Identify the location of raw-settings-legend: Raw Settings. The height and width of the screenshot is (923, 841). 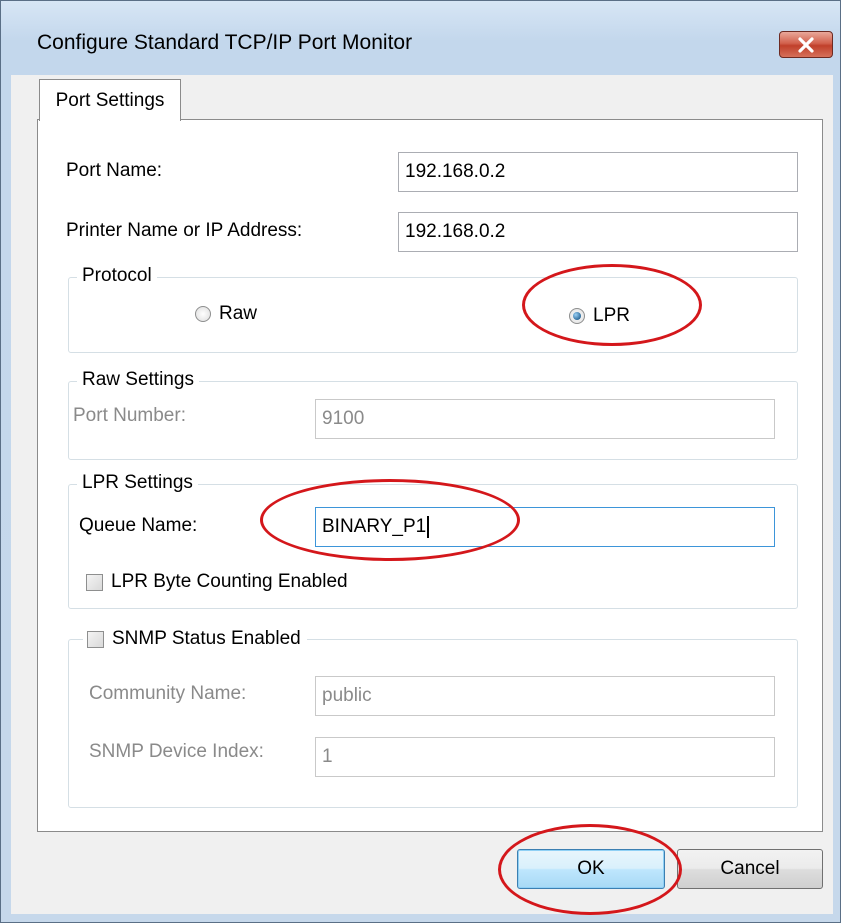
(138, 380).